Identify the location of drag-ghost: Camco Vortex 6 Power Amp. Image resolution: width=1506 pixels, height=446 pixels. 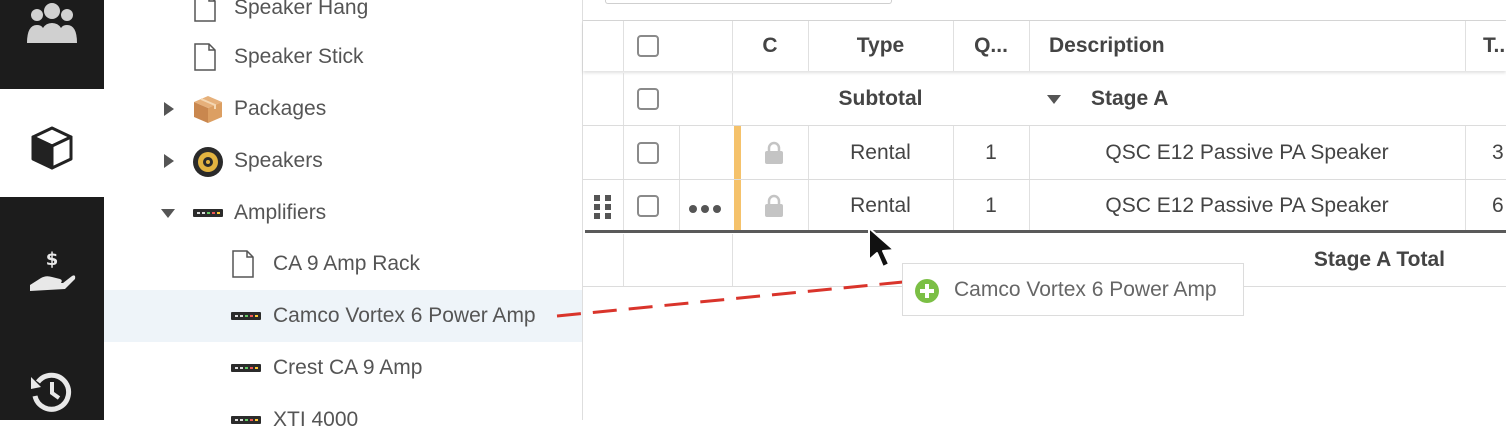
(1073, 289).